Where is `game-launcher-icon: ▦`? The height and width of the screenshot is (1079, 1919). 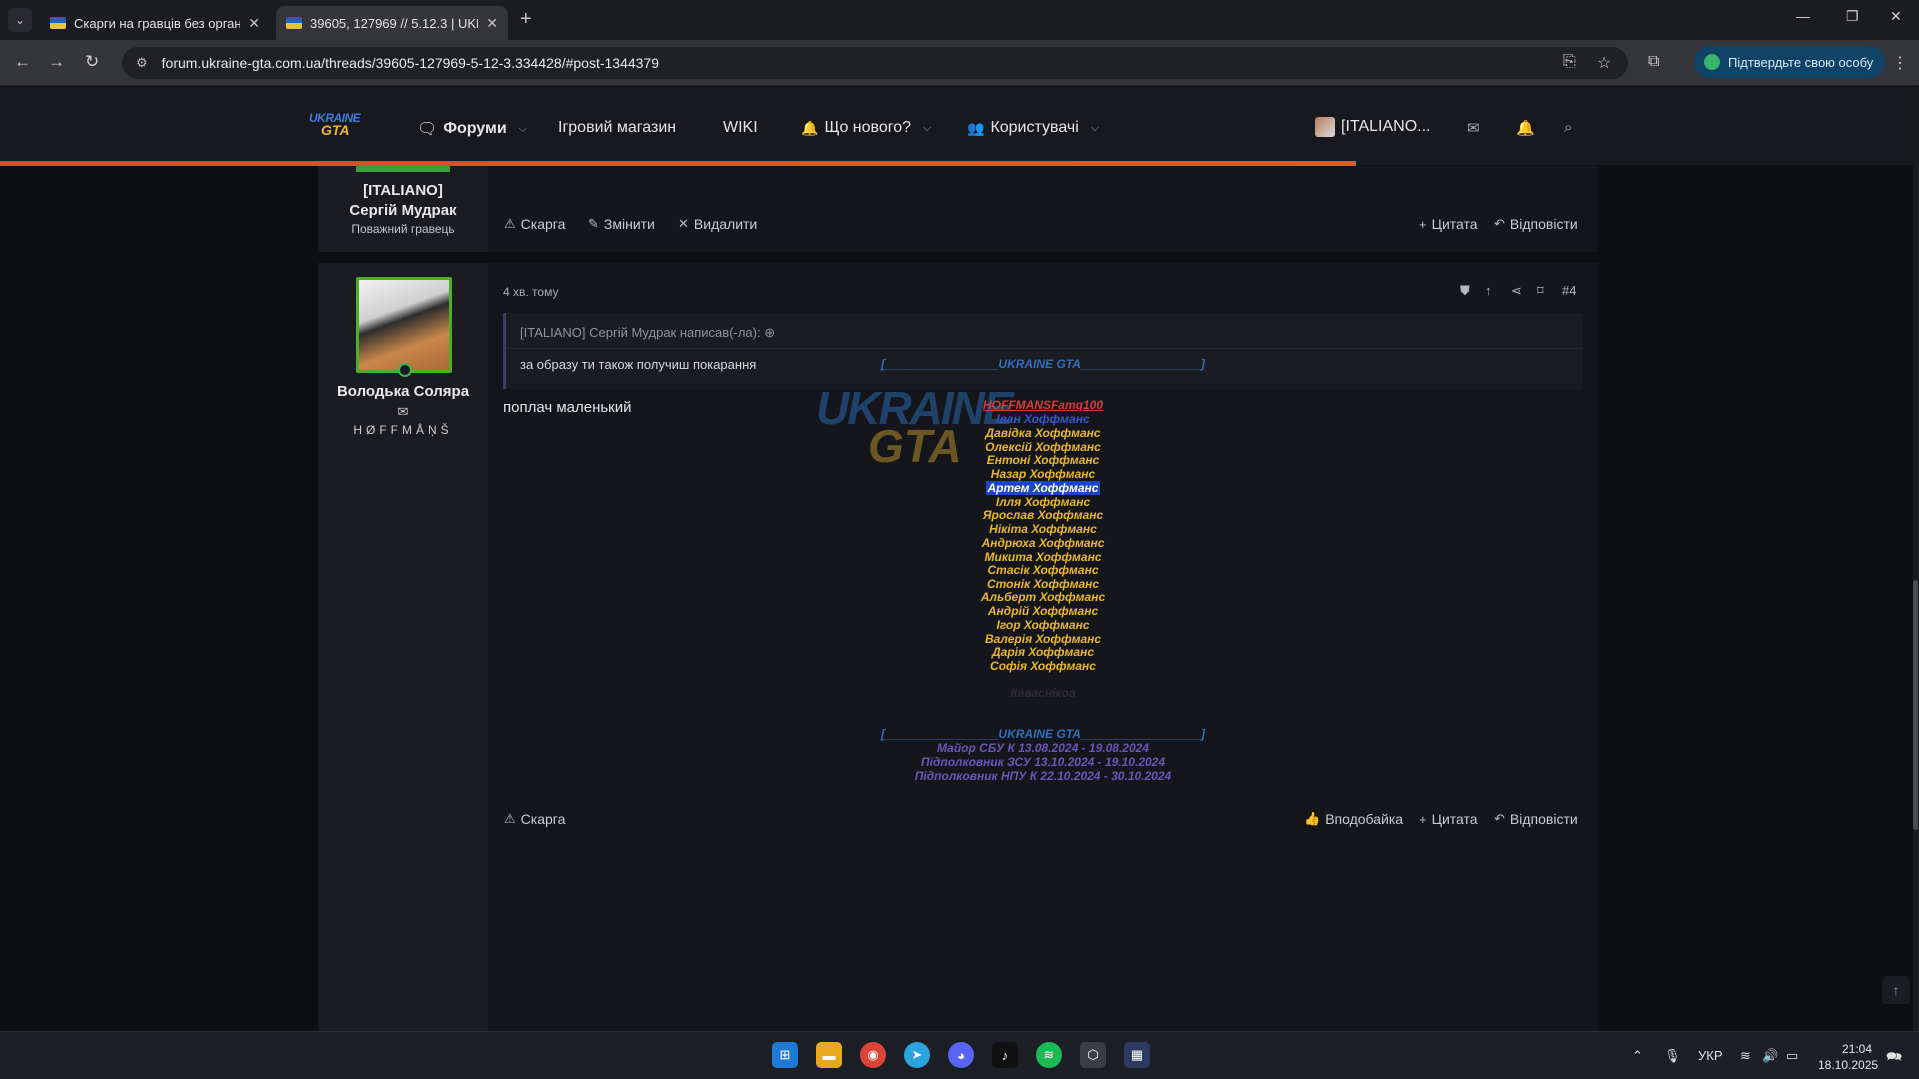 game-launcher-icon: ▦ is located at coordinates (1137, 1055).